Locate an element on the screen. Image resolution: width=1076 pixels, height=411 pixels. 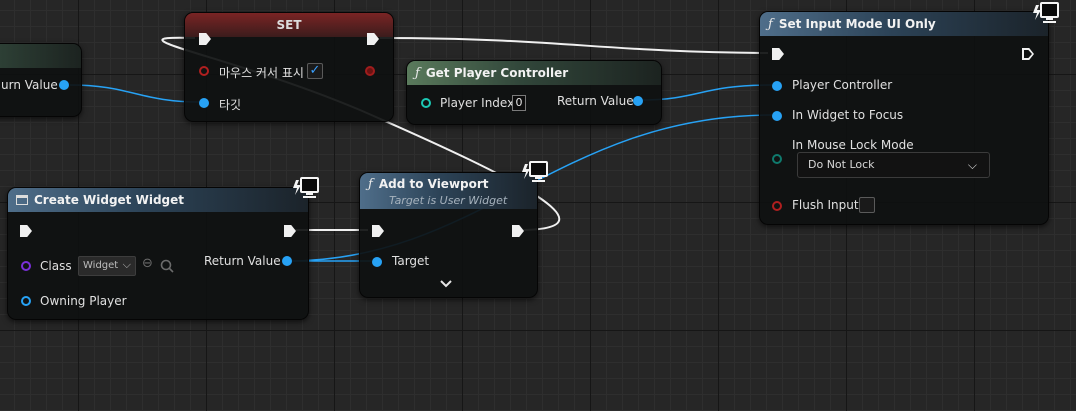
class-label: Class is located at coordinates (56, 266).